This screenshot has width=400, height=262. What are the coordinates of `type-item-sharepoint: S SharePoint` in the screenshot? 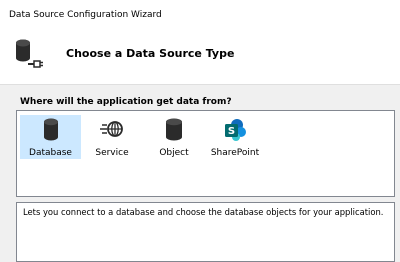 It's located at (235, 137).